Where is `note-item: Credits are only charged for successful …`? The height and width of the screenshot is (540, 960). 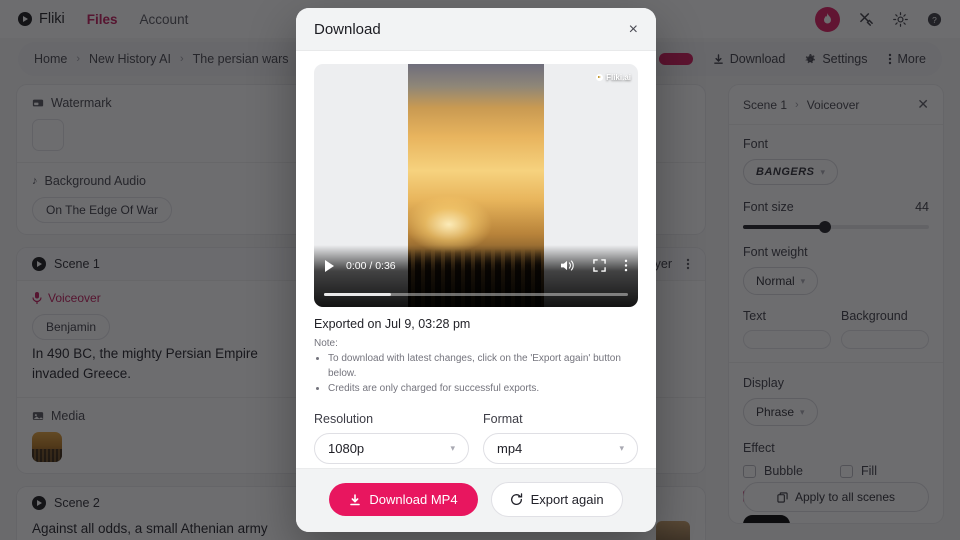
note-item: Credits are only charged for successful … is located at coordinates (483, 388).